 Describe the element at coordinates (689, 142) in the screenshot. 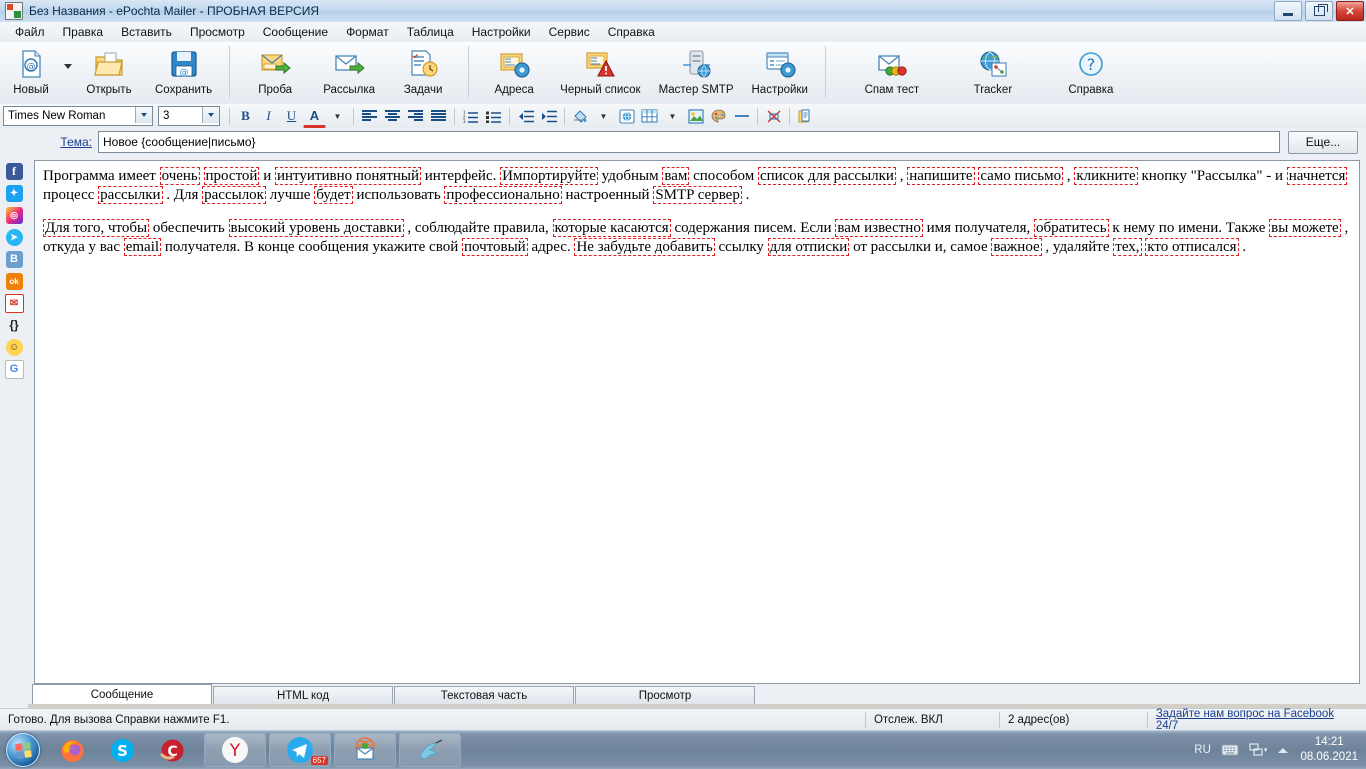

I see `subject-input` at that location.